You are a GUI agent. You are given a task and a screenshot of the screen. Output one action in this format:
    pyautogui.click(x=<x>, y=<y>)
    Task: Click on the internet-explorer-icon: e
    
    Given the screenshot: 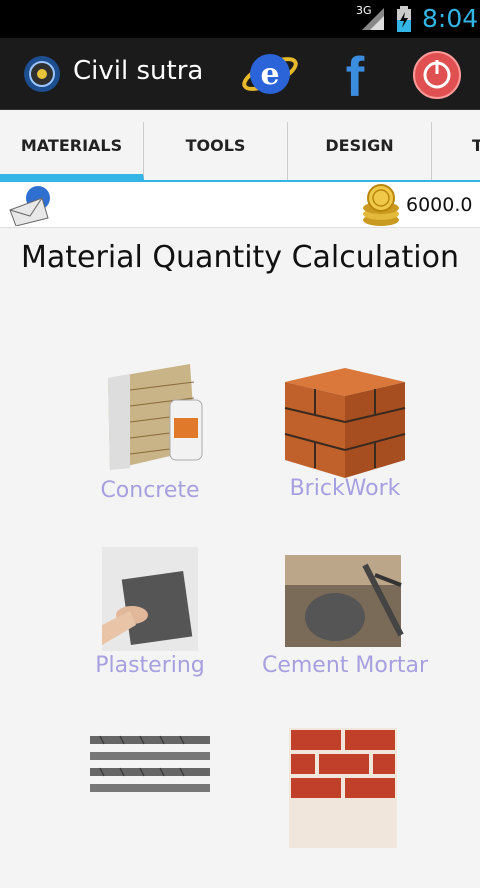 What is the action you would take?
    pyautogui.click(x=270, y=74)
    